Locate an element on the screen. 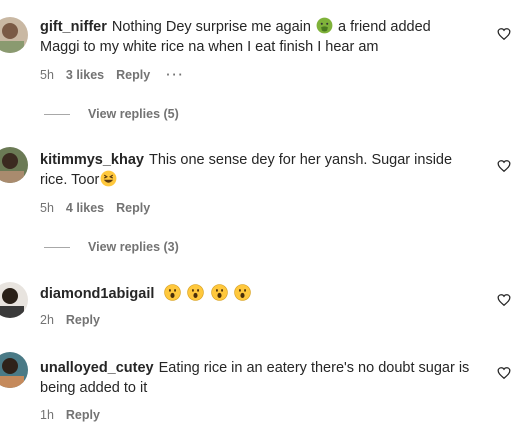 Image resolution: width=517 pixels, height=441 pixels. vomiting-face-emoji-icon is located at coordinates (324, 25).